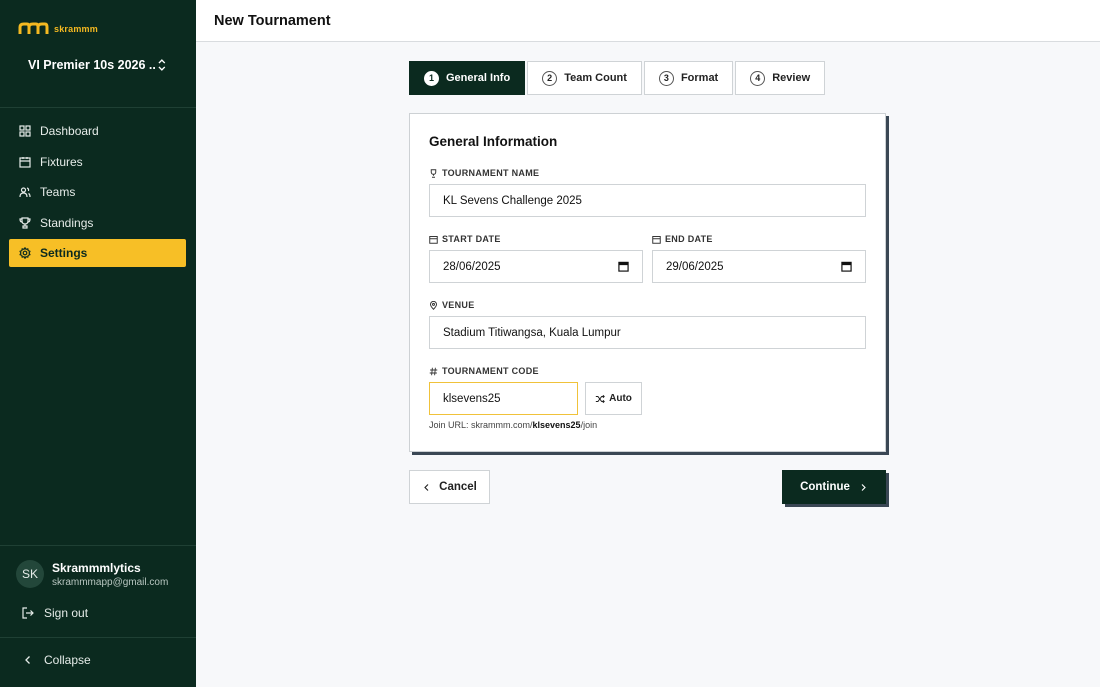 The height and width of the screenshot is (687, 1100). What do you see at coordinates (791, 78) in the screenshot?
I see `step-label: Review` at bounding box center [791, 78].